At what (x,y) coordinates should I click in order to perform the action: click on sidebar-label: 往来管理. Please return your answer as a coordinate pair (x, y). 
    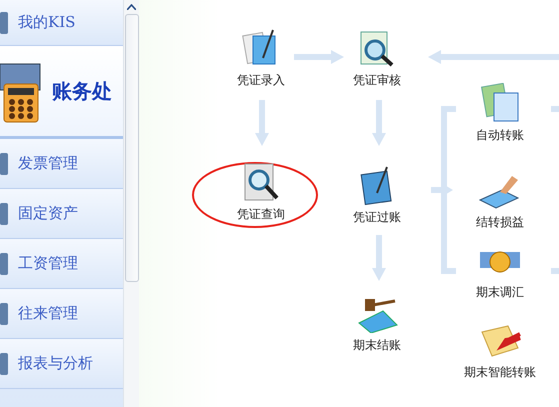
    Looking at the image, I should click on (48, 313).